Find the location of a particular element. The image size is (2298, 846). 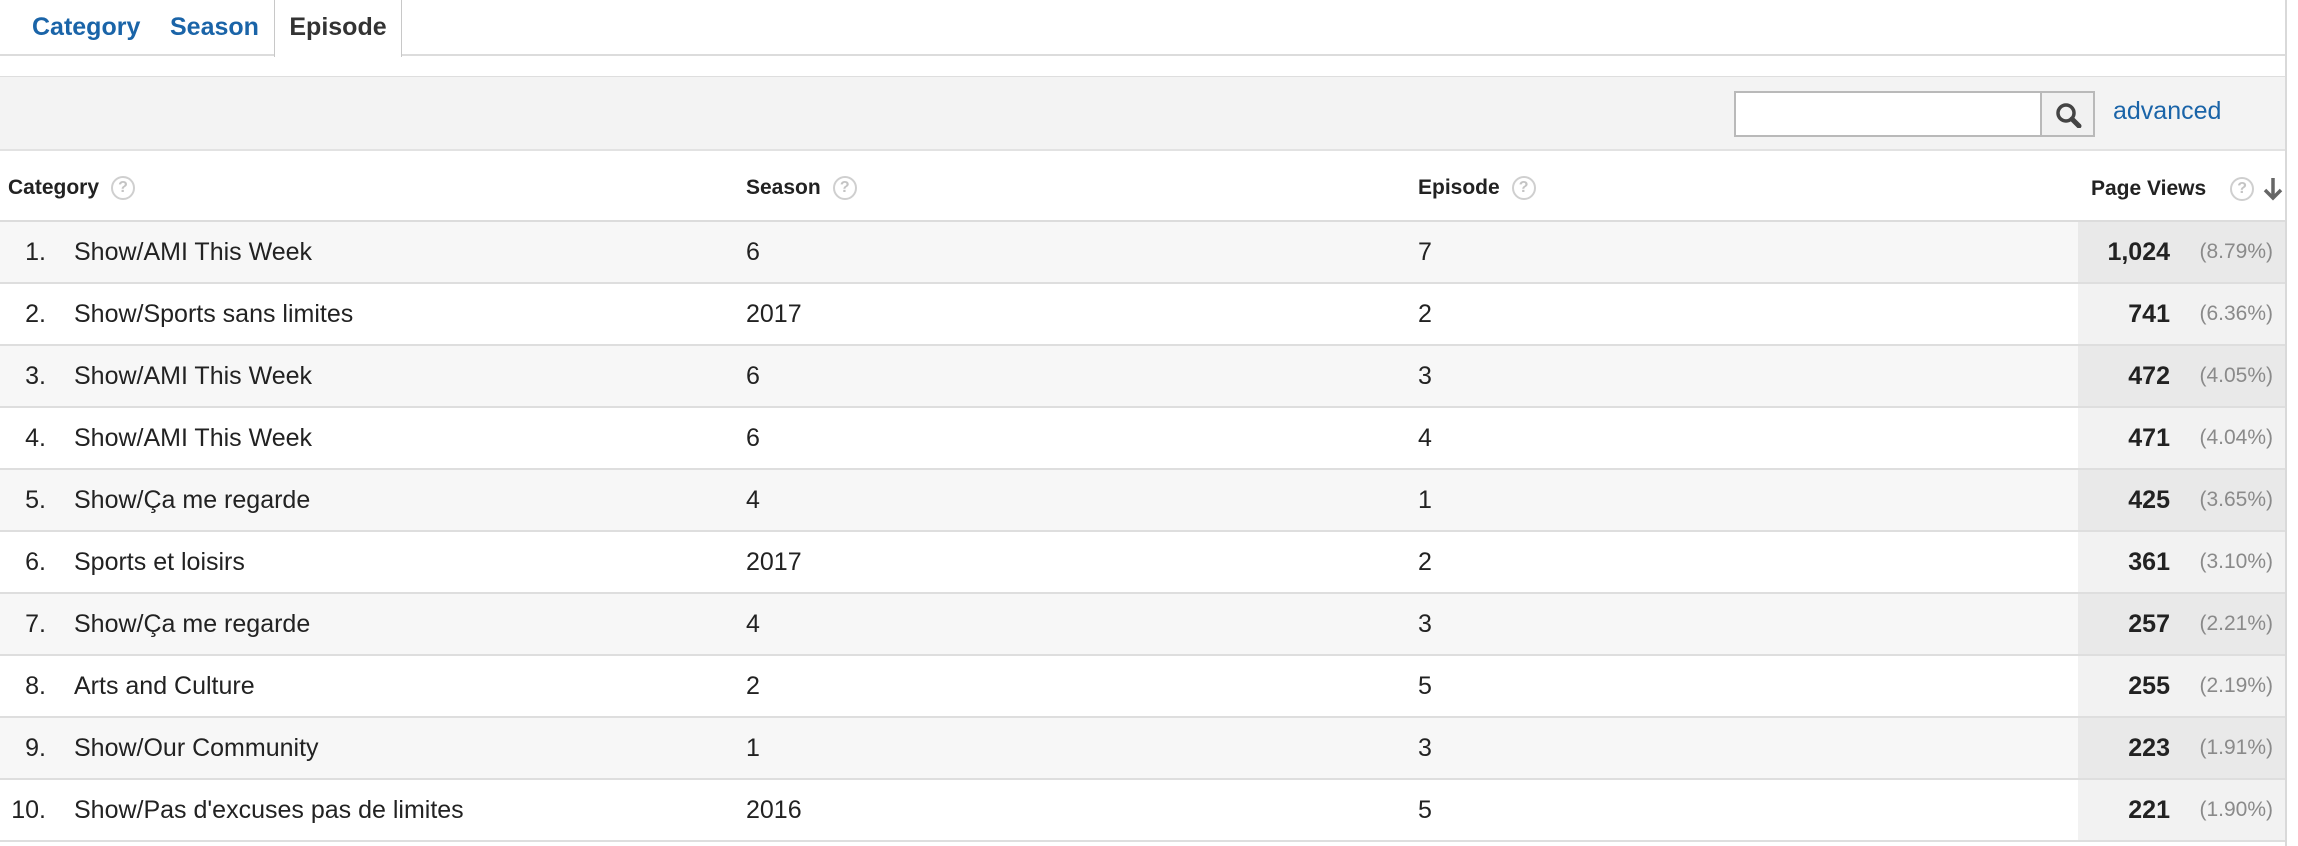

column-header-season: Season ? is located at coordinates (801, 188).